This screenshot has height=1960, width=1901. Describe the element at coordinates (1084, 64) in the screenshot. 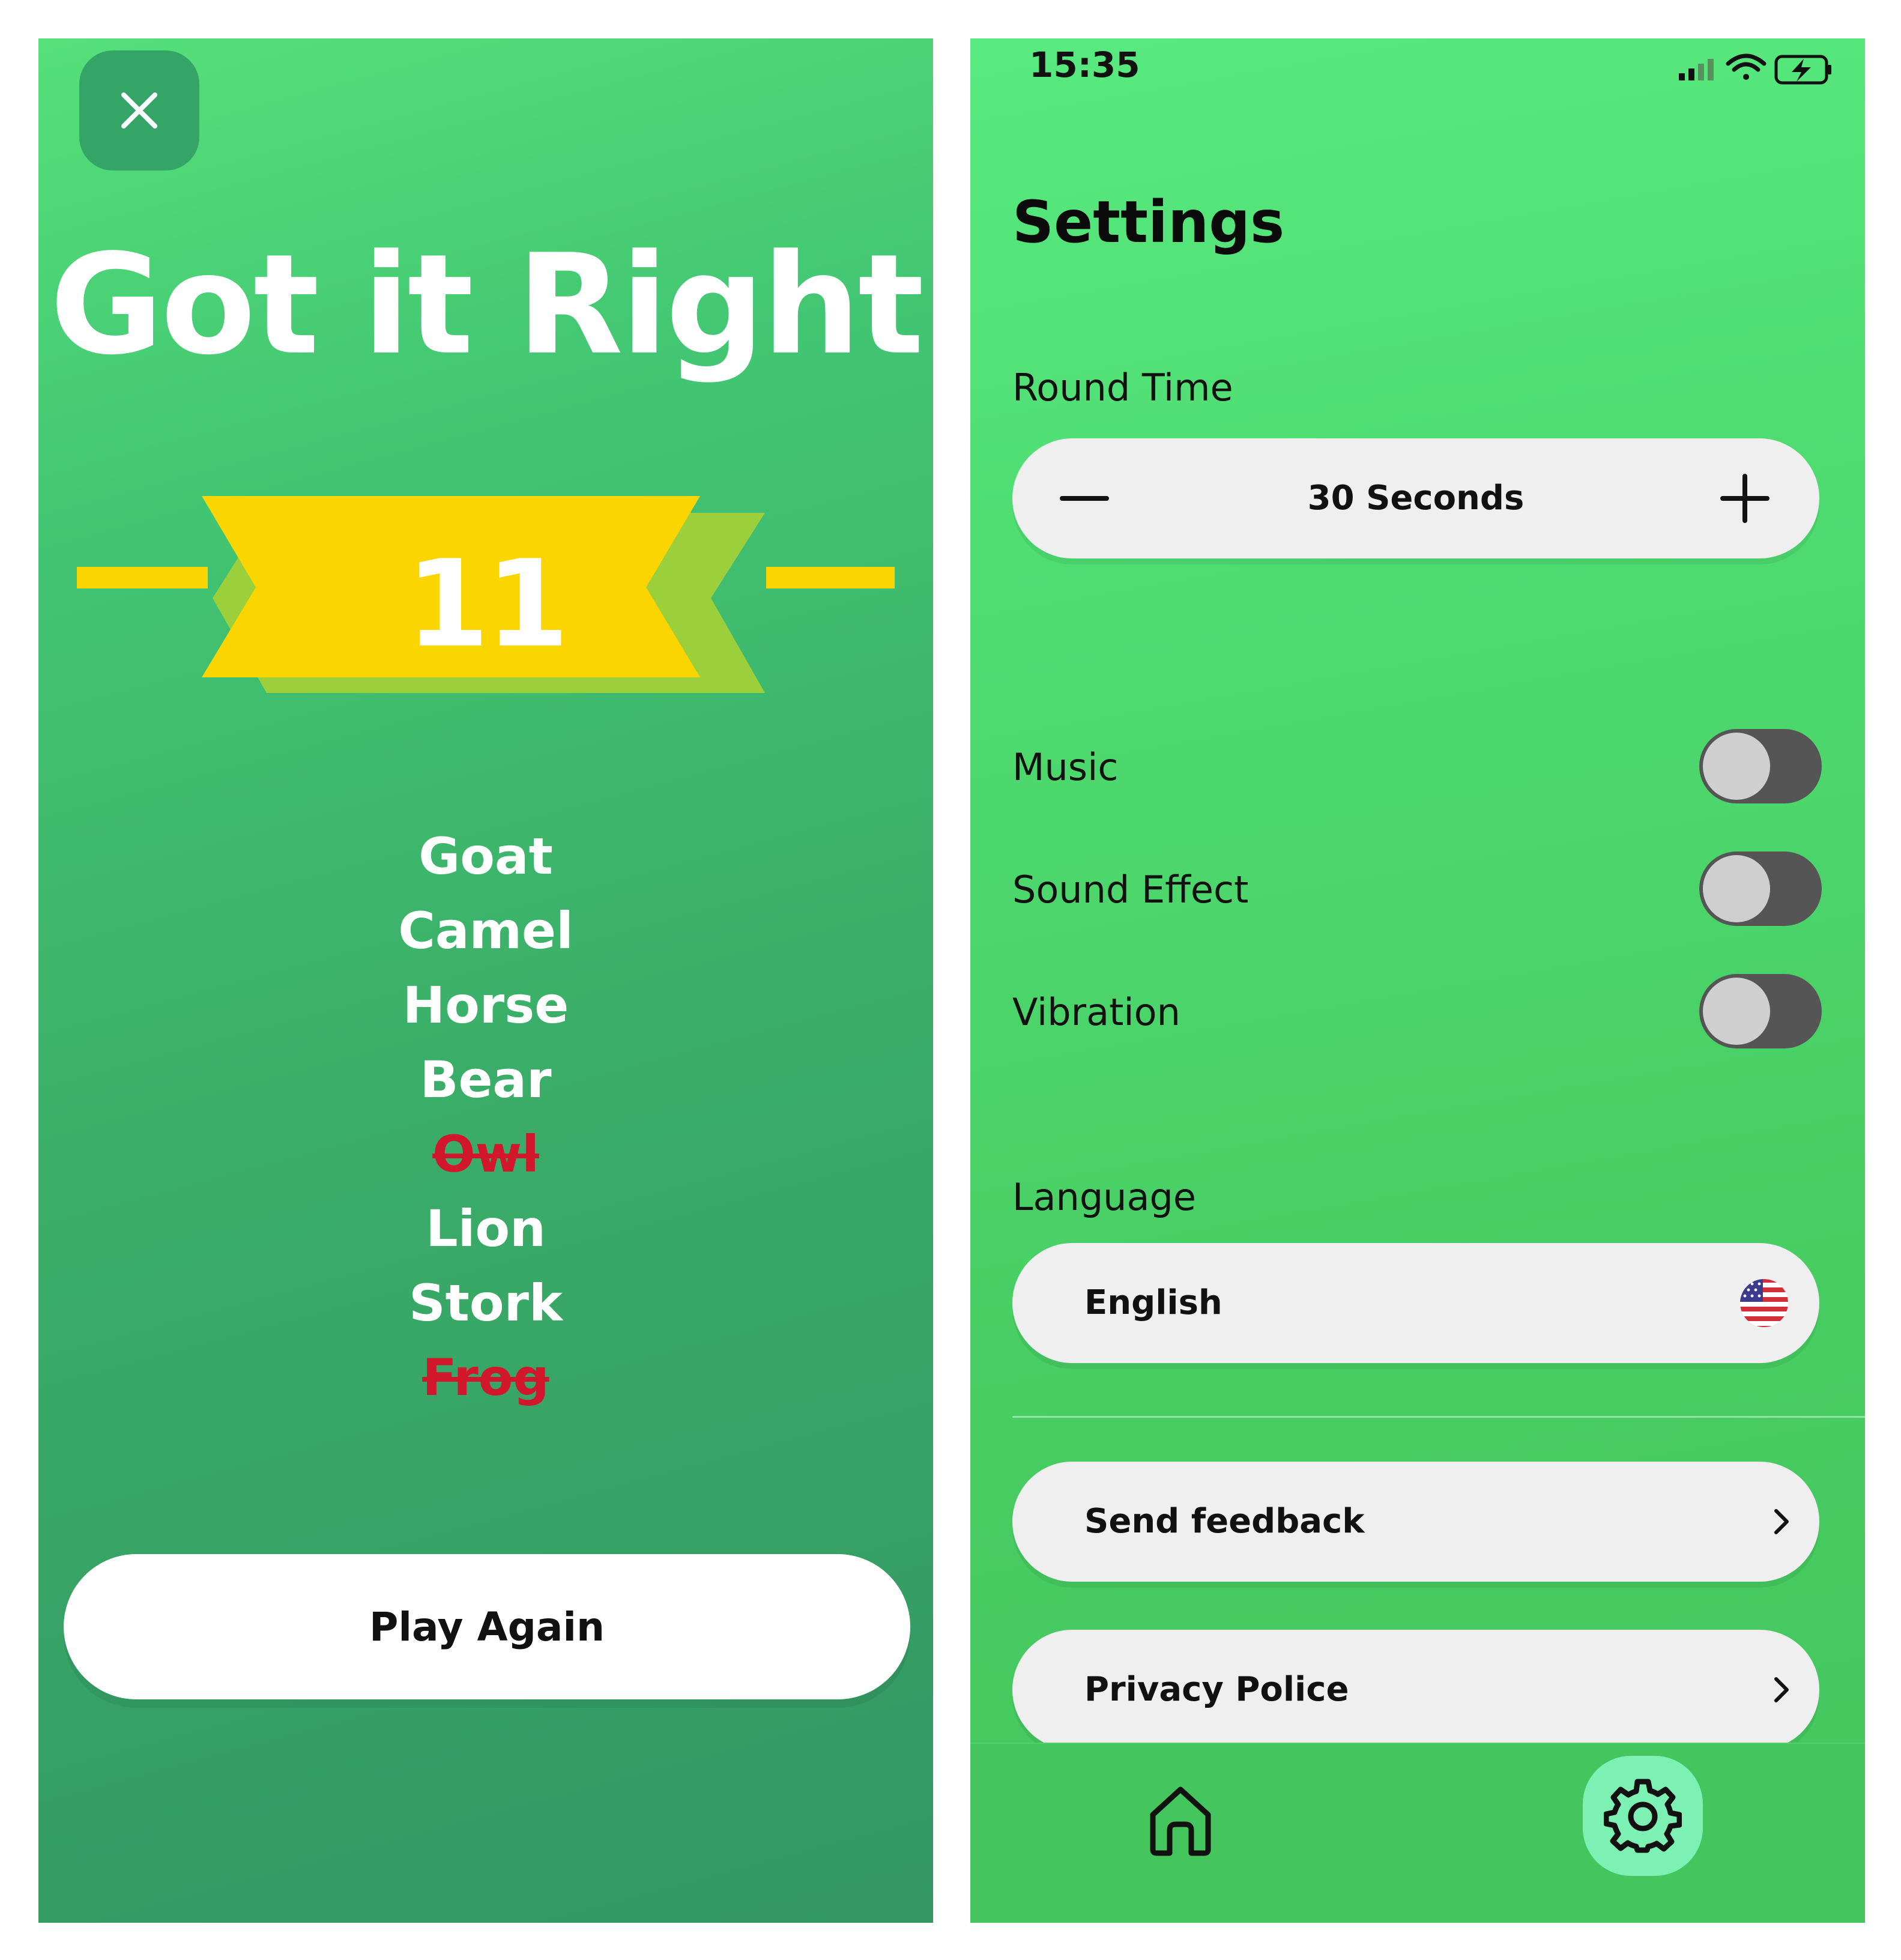

I see `status-time: 15:35` at that location.